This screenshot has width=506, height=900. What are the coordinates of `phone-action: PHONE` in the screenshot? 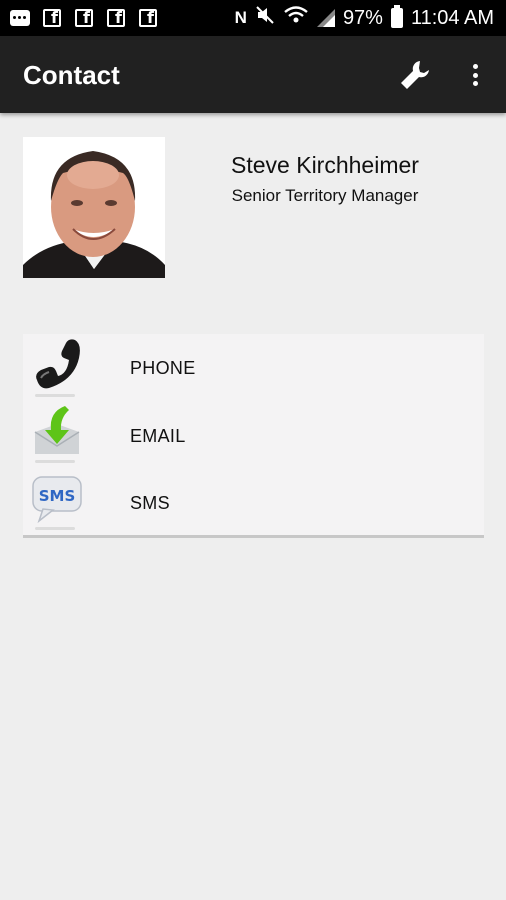 It's located at (253, 367).